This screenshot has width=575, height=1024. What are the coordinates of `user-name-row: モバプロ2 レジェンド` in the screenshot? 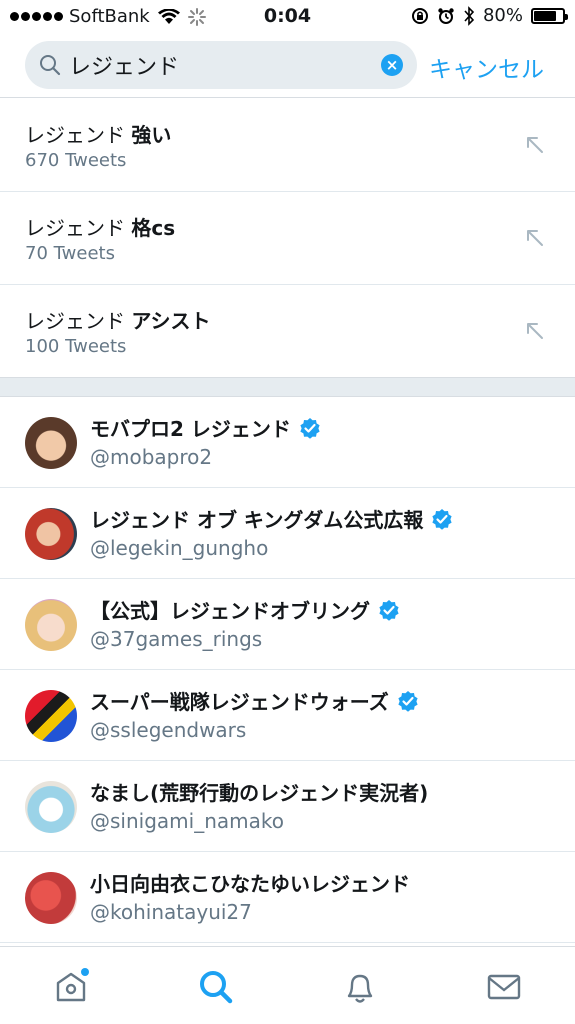 It's located at (205, 427).